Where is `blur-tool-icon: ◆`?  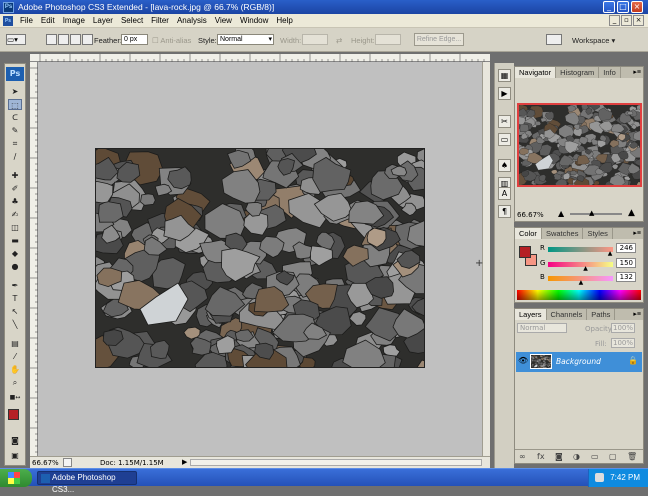
blur-tool-icon: ◆ is located at coordinates (15, 253).